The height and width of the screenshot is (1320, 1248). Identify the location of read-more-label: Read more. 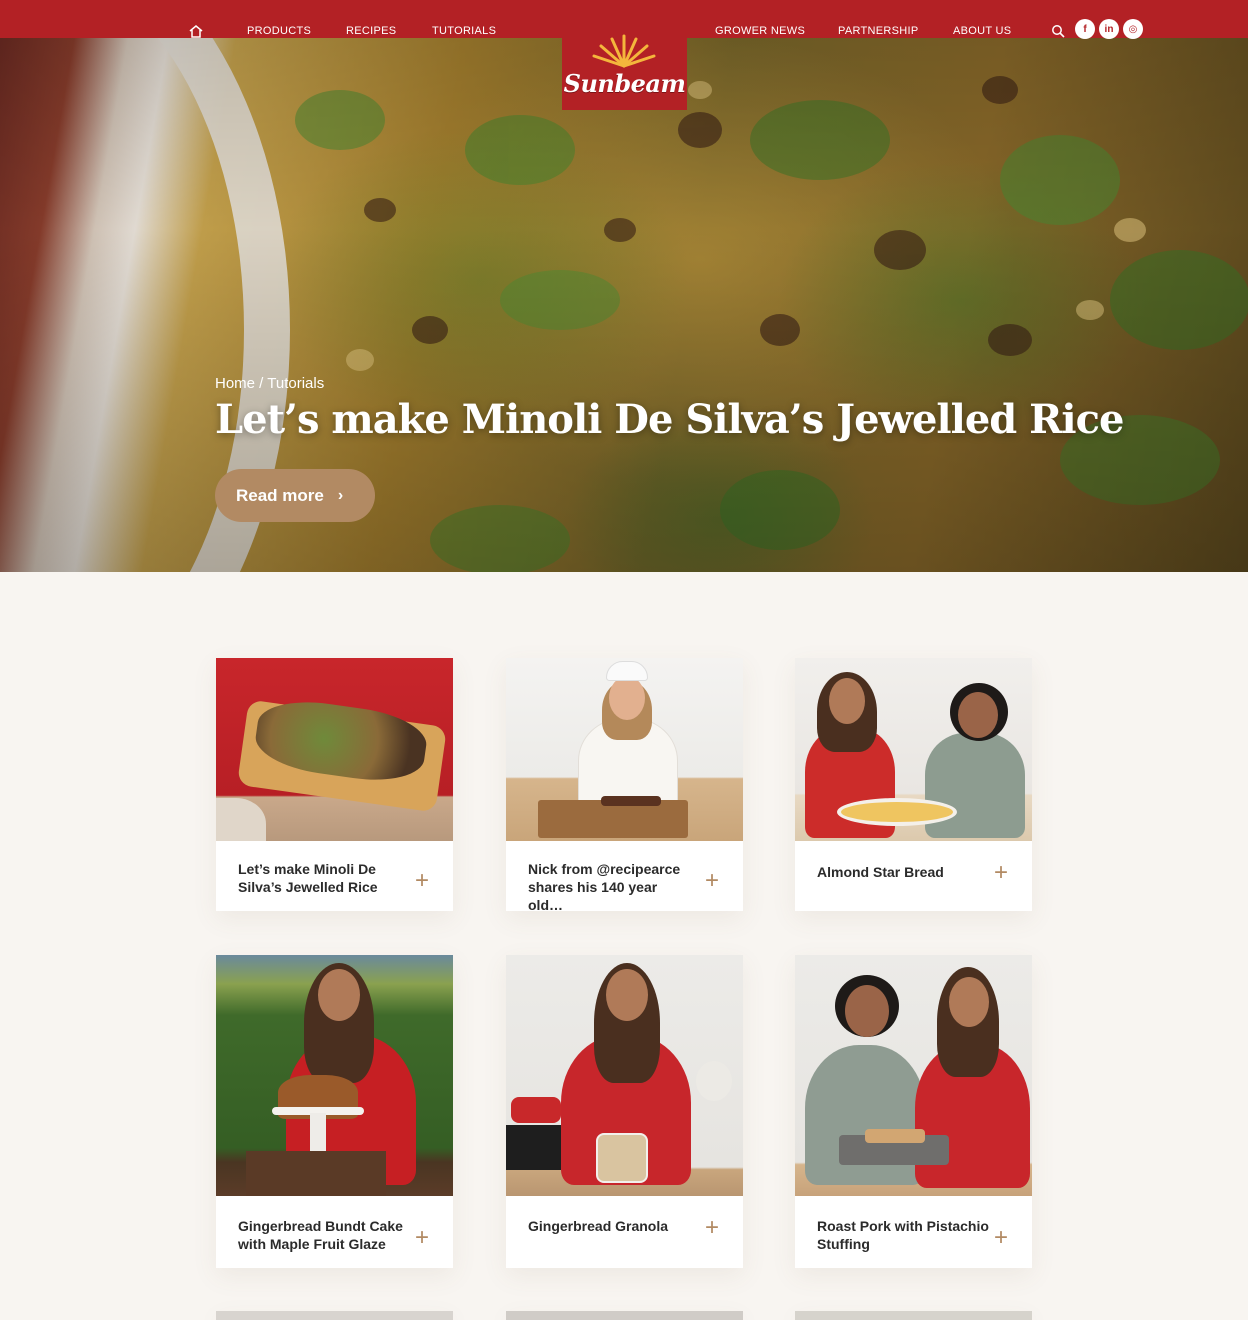
(280, 495).